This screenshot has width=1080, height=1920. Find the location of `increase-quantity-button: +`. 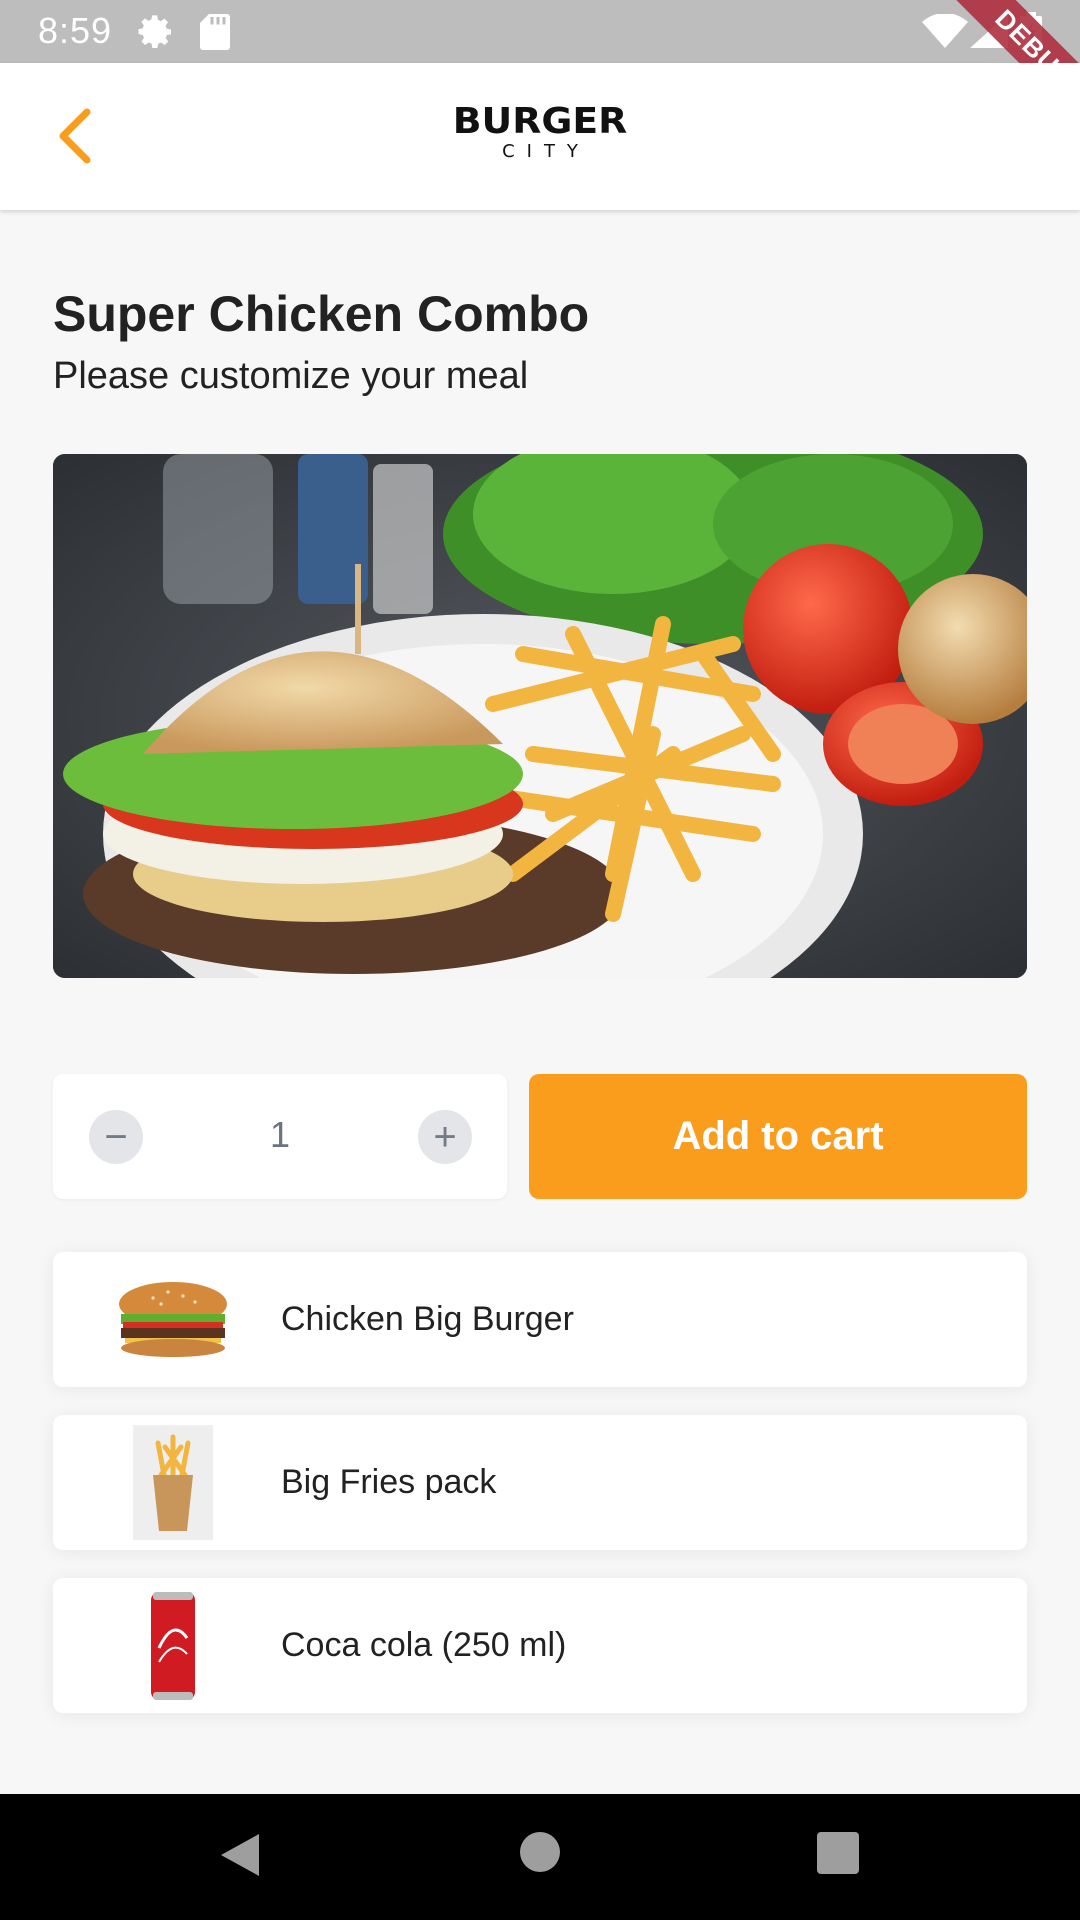

increase-quantity-button: + is located at coordinates (445, 1137).